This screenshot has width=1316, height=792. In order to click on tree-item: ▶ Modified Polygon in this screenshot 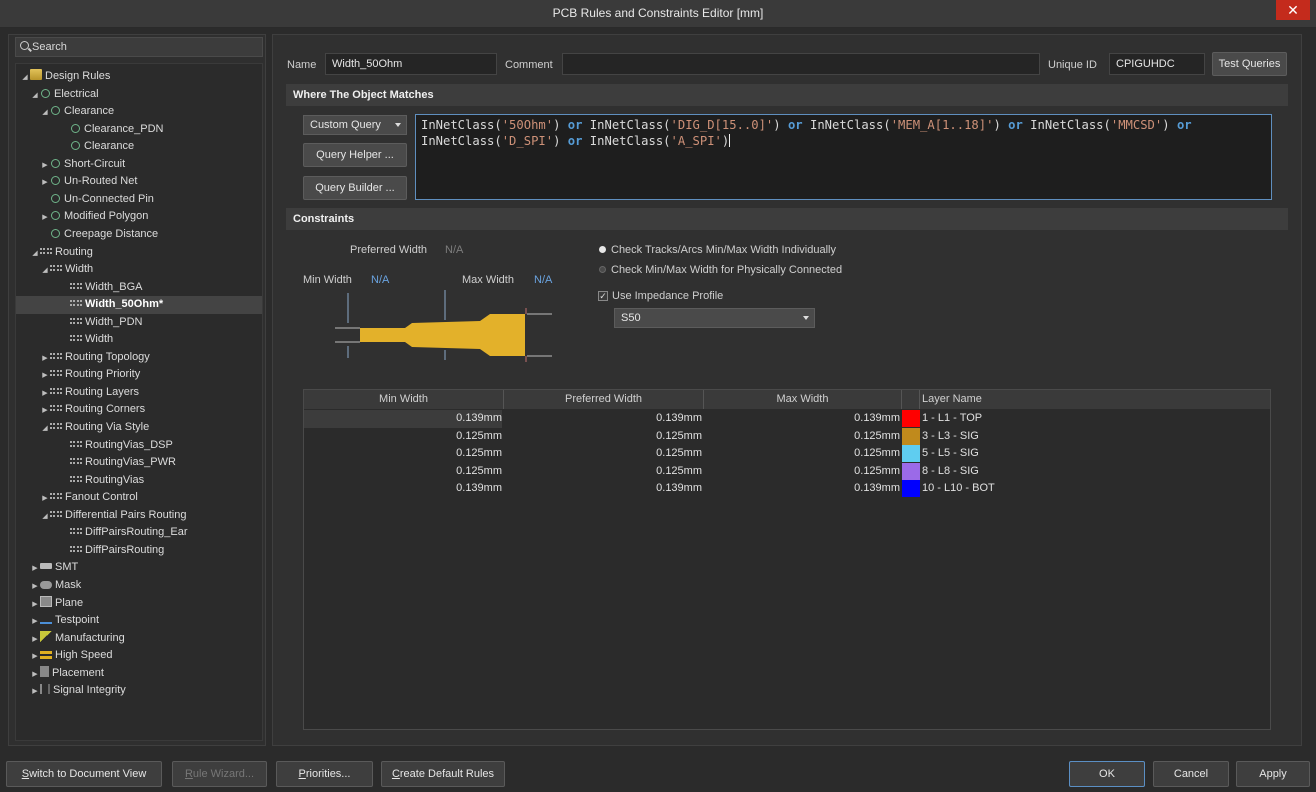, I will do `click(94, 217)`.